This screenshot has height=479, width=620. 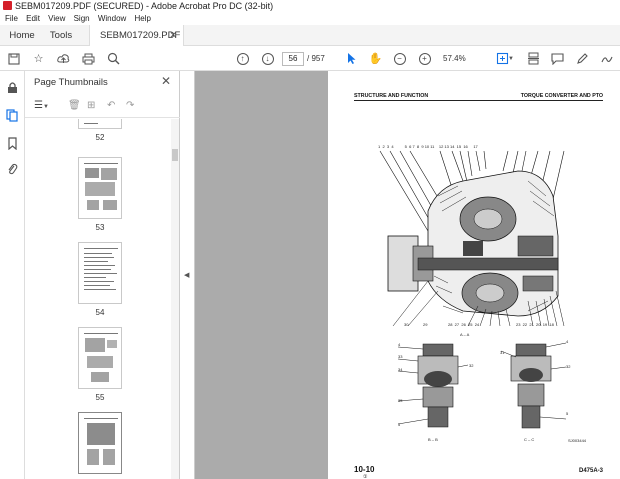 What do you see at coordinates (310, 19) in the screenshot?
I see `menu-bar: File Edit View Sign Window Help` at bounding box center [310, 19].